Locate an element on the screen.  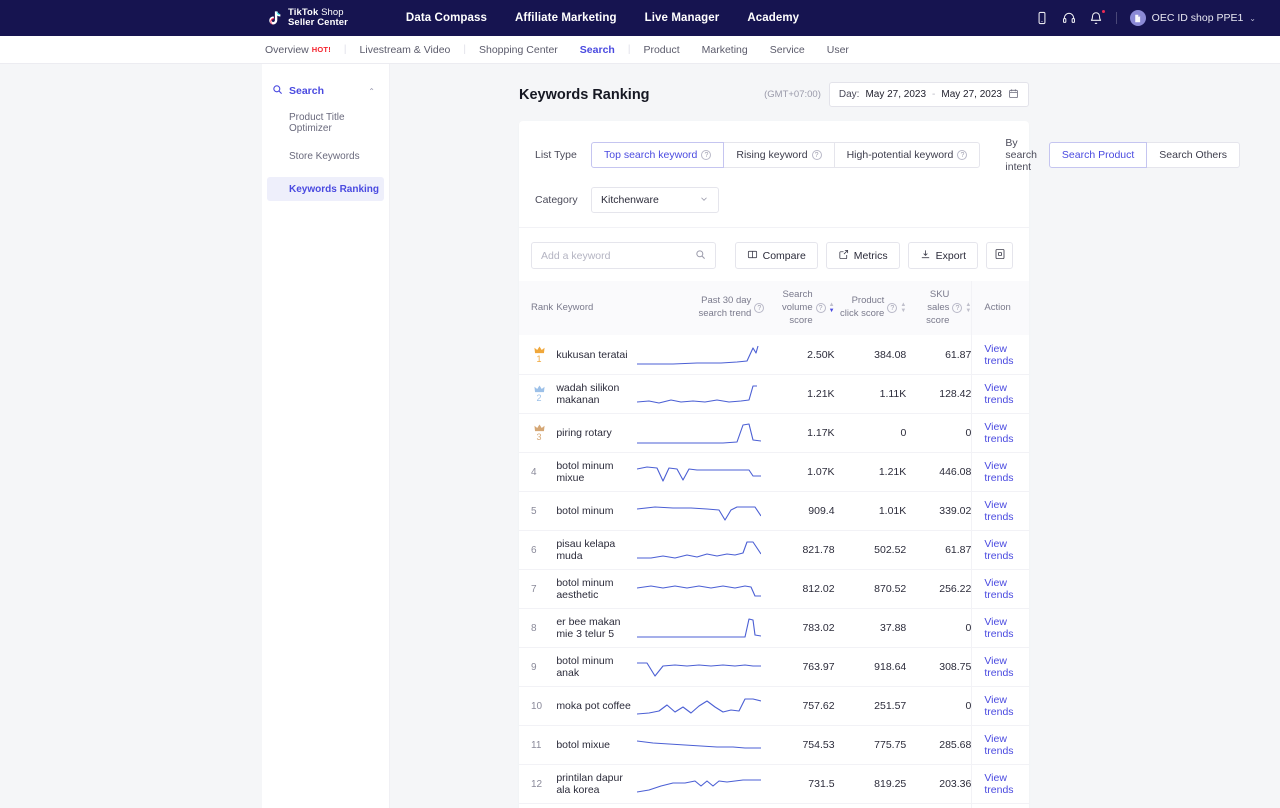
chevron-down-icon: ⌄ is located at coordinates (1252, 18).